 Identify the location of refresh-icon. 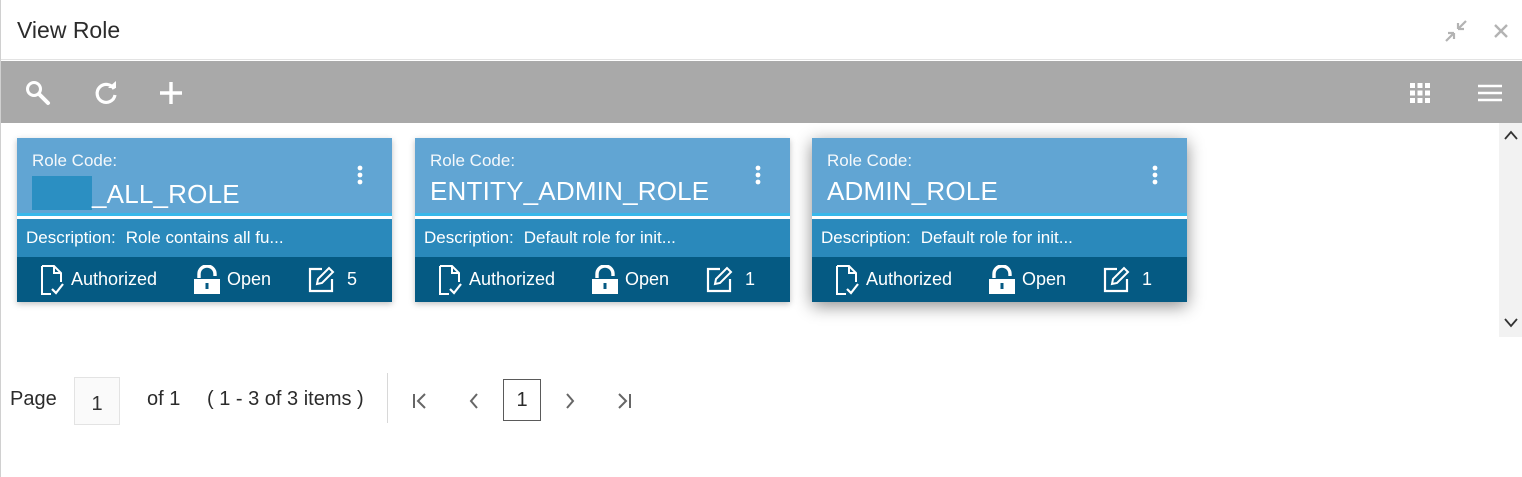
(106, 93).